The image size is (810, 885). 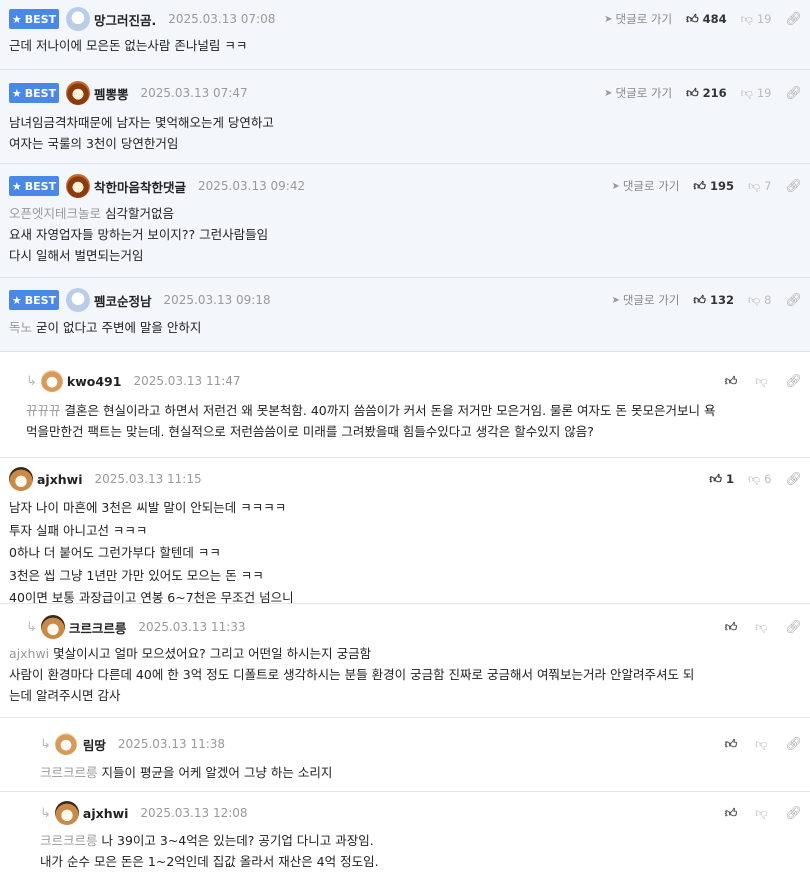 What do you see at coordinates (123, 300) in the screenshot?
I see `author-name: 펨코순정남` at bounding box center [123, 300].